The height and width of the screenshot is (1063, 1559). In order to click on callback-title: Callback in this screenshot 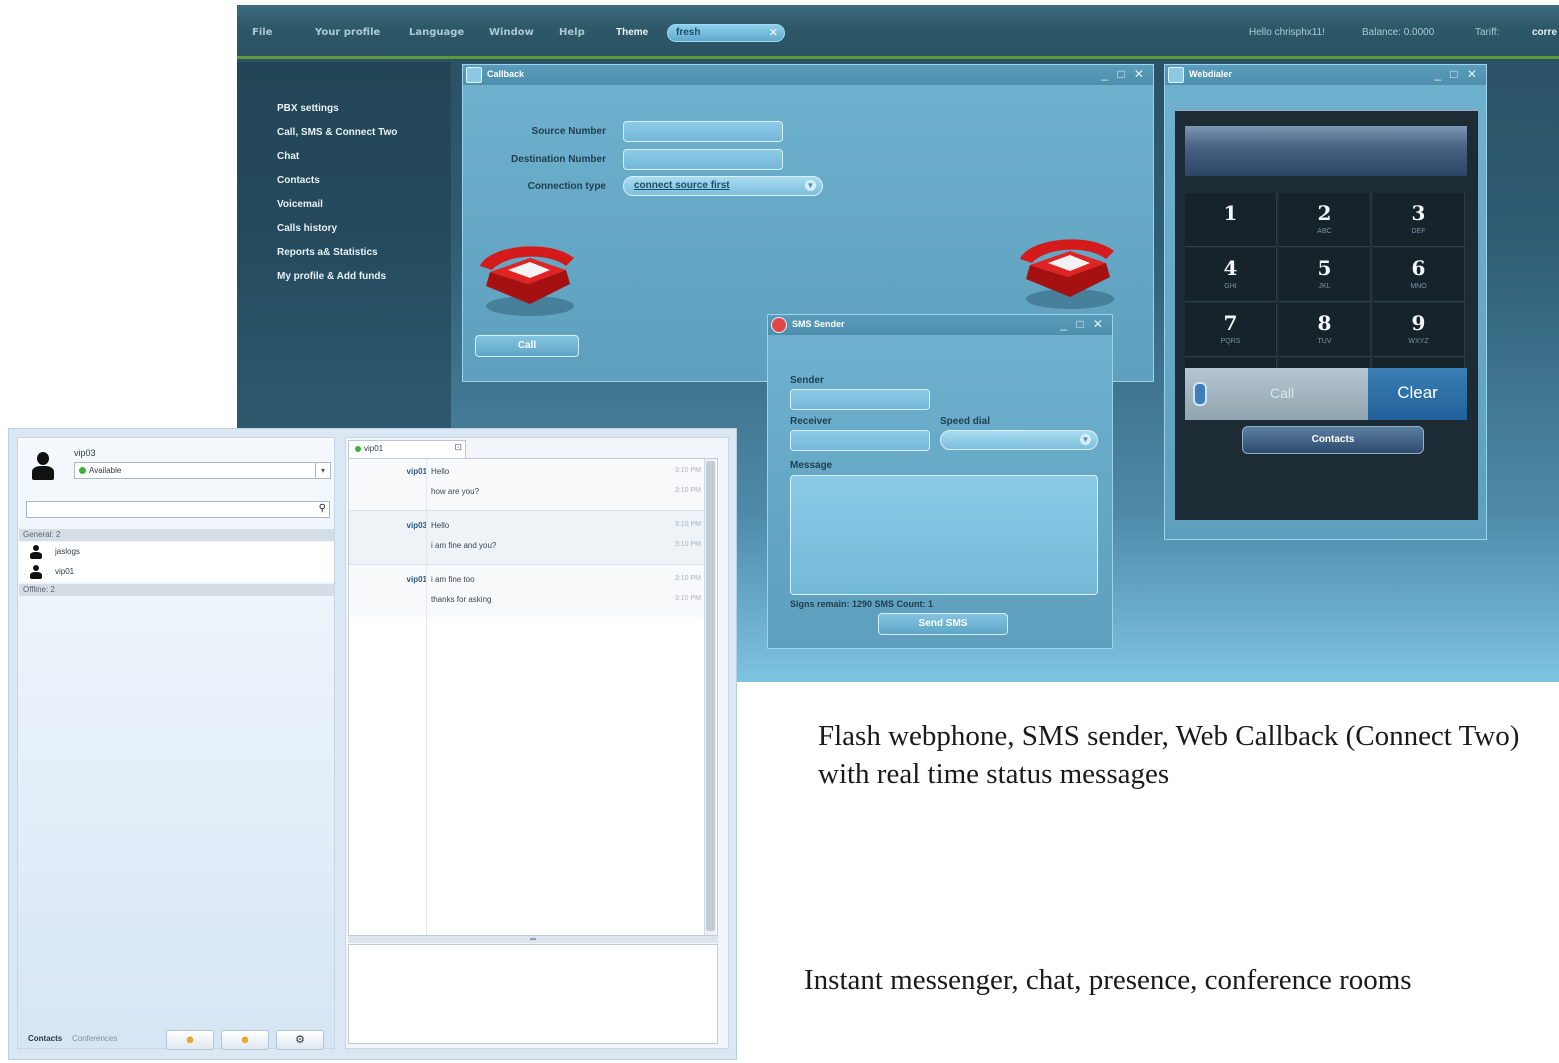, I will do `click(506, 74)`.